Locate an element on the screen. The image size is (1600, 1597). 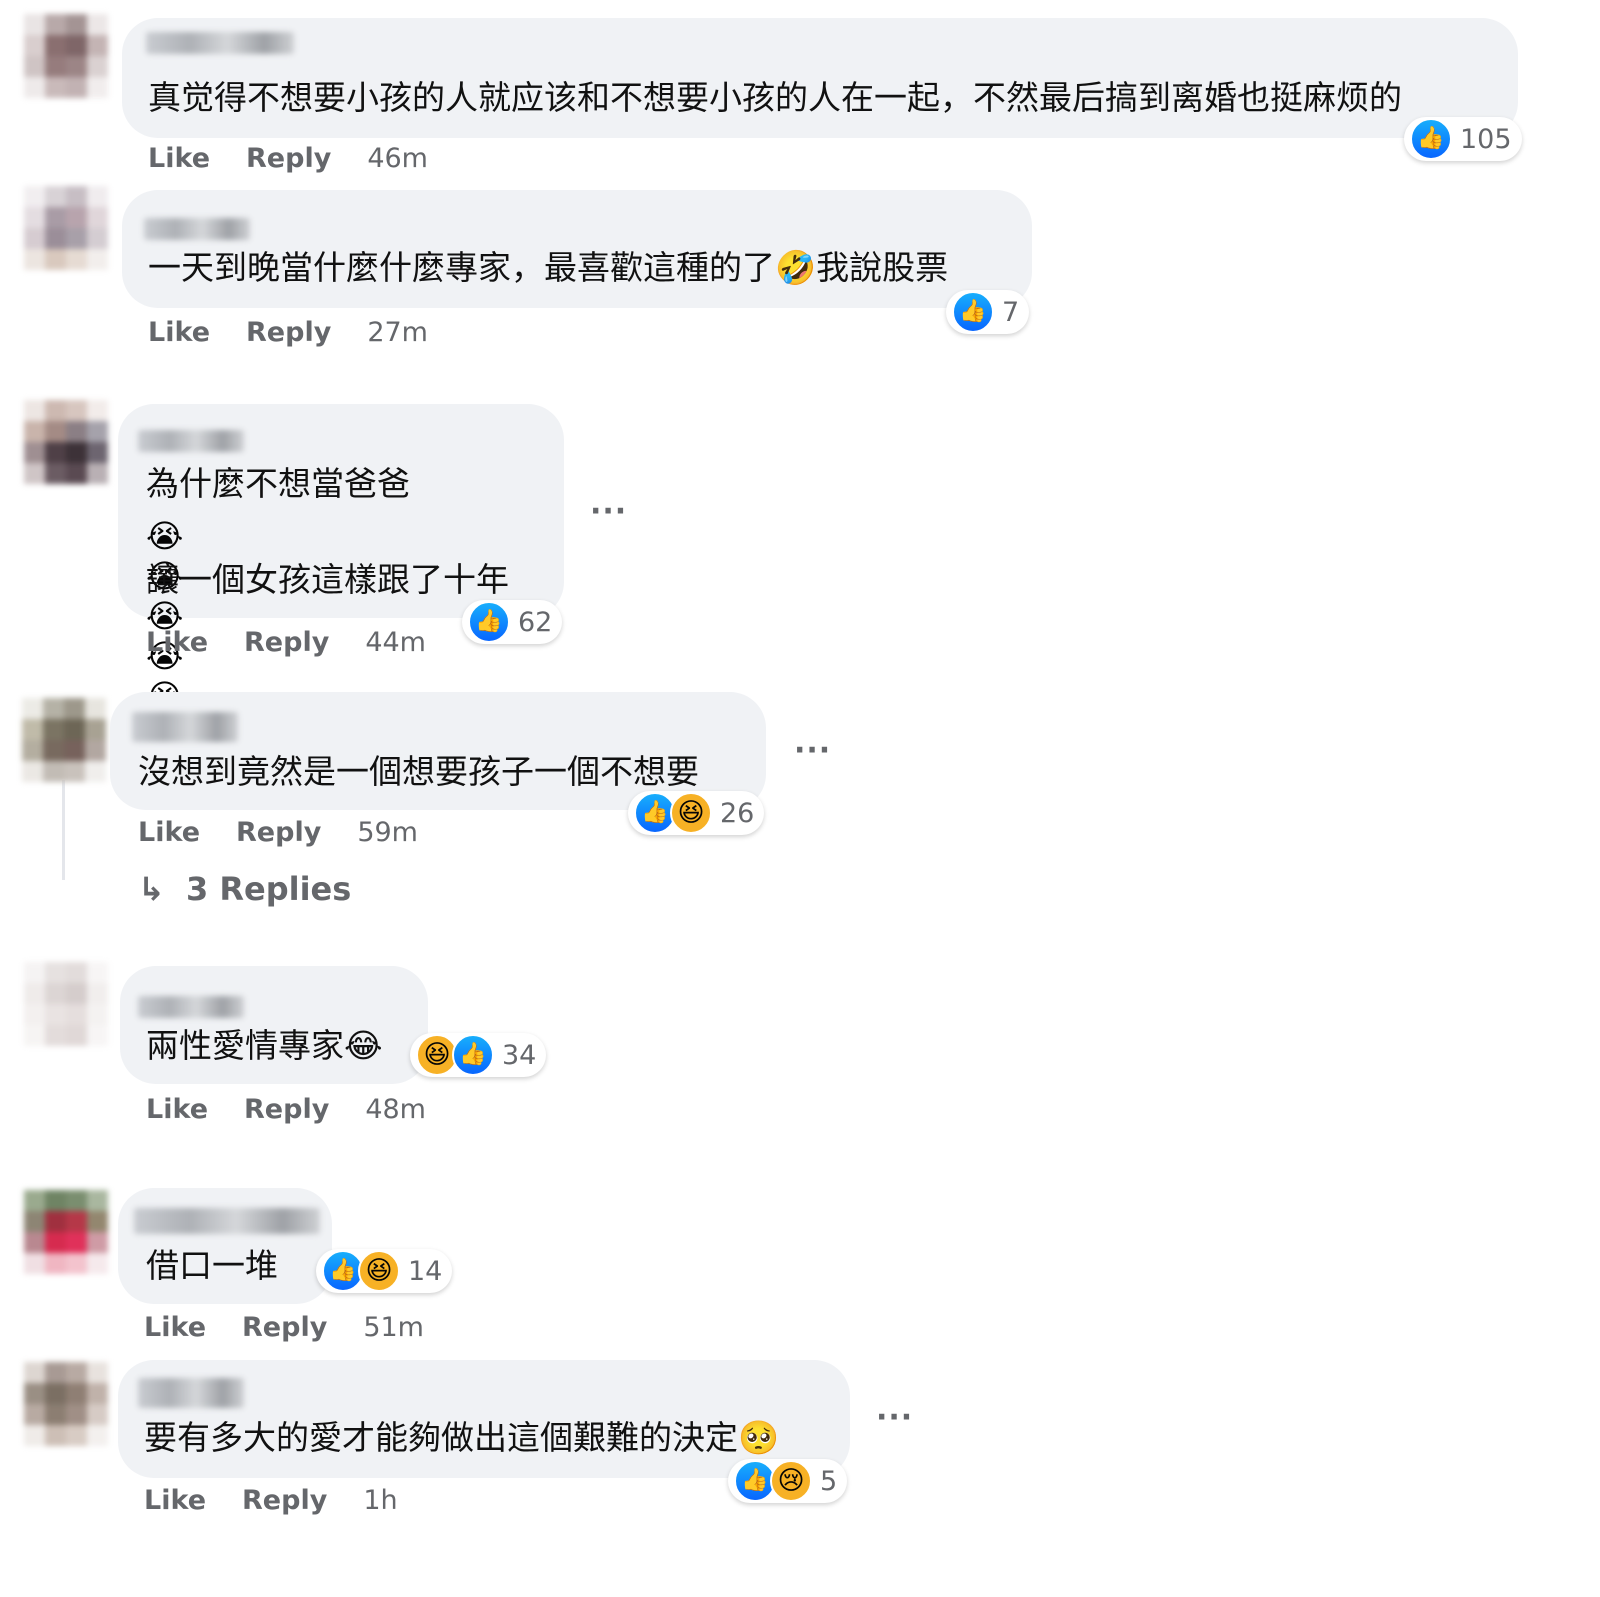
comment-text: 要有多大的愛才能夠做出這個艱難的決定🥺 is located at coordinates (462, 1437).